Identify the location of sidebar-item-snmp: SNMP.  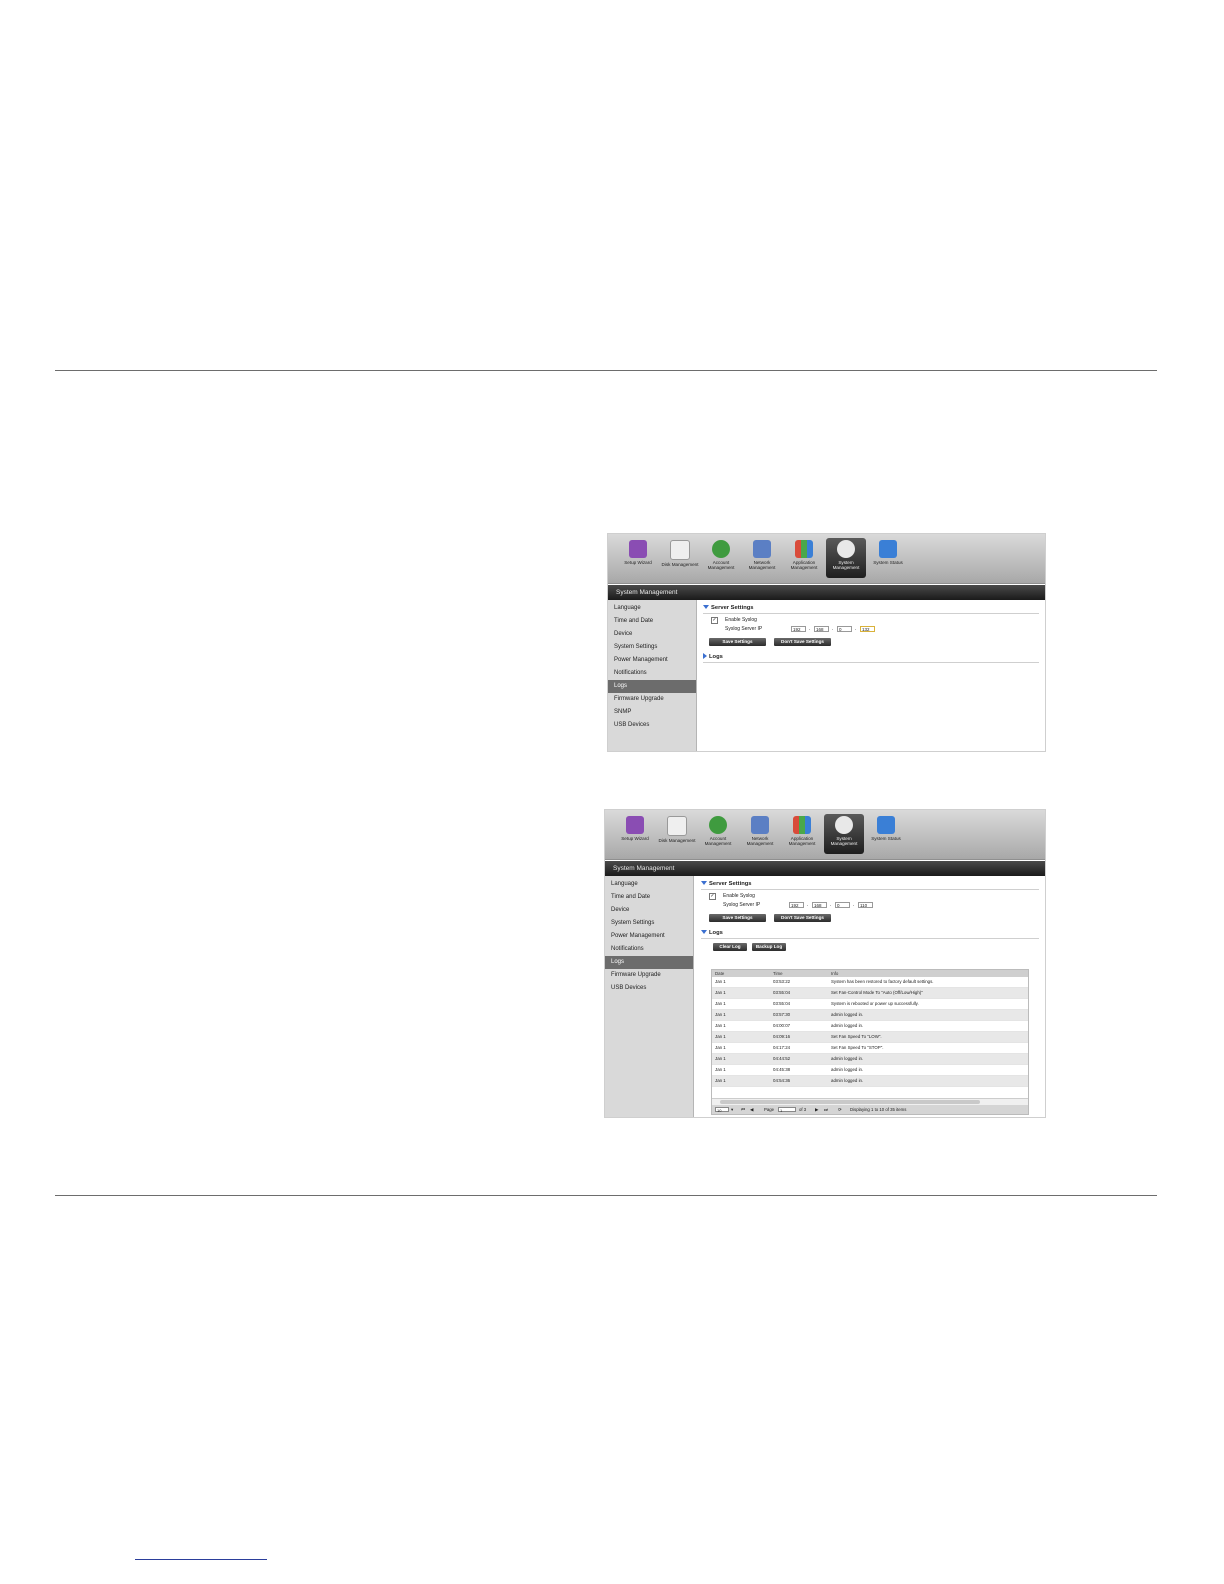
(652, 712).